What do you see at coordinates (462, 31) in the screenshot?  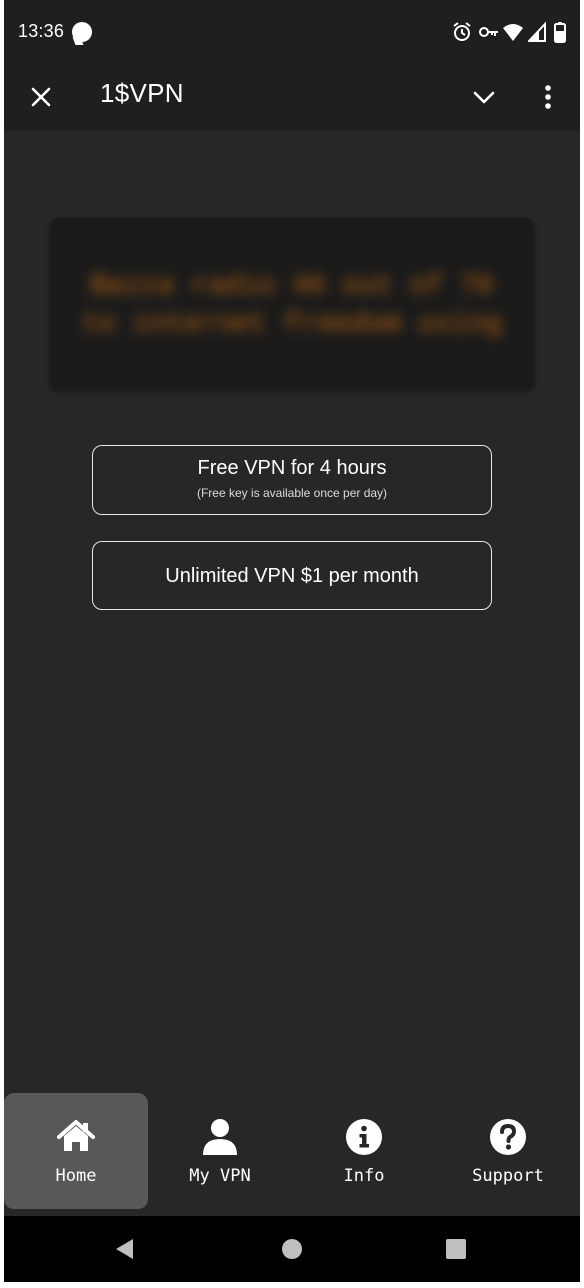 I see `alarm-icon` at bounding box center [462, 31].